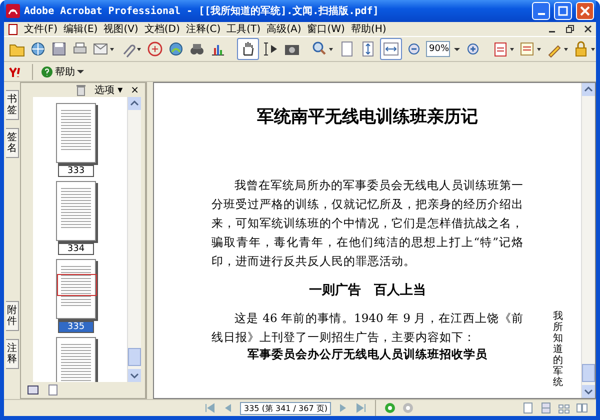  Describe the element at coordinates (541, 11) in the screenshot. I see `minimize-button` at that location.